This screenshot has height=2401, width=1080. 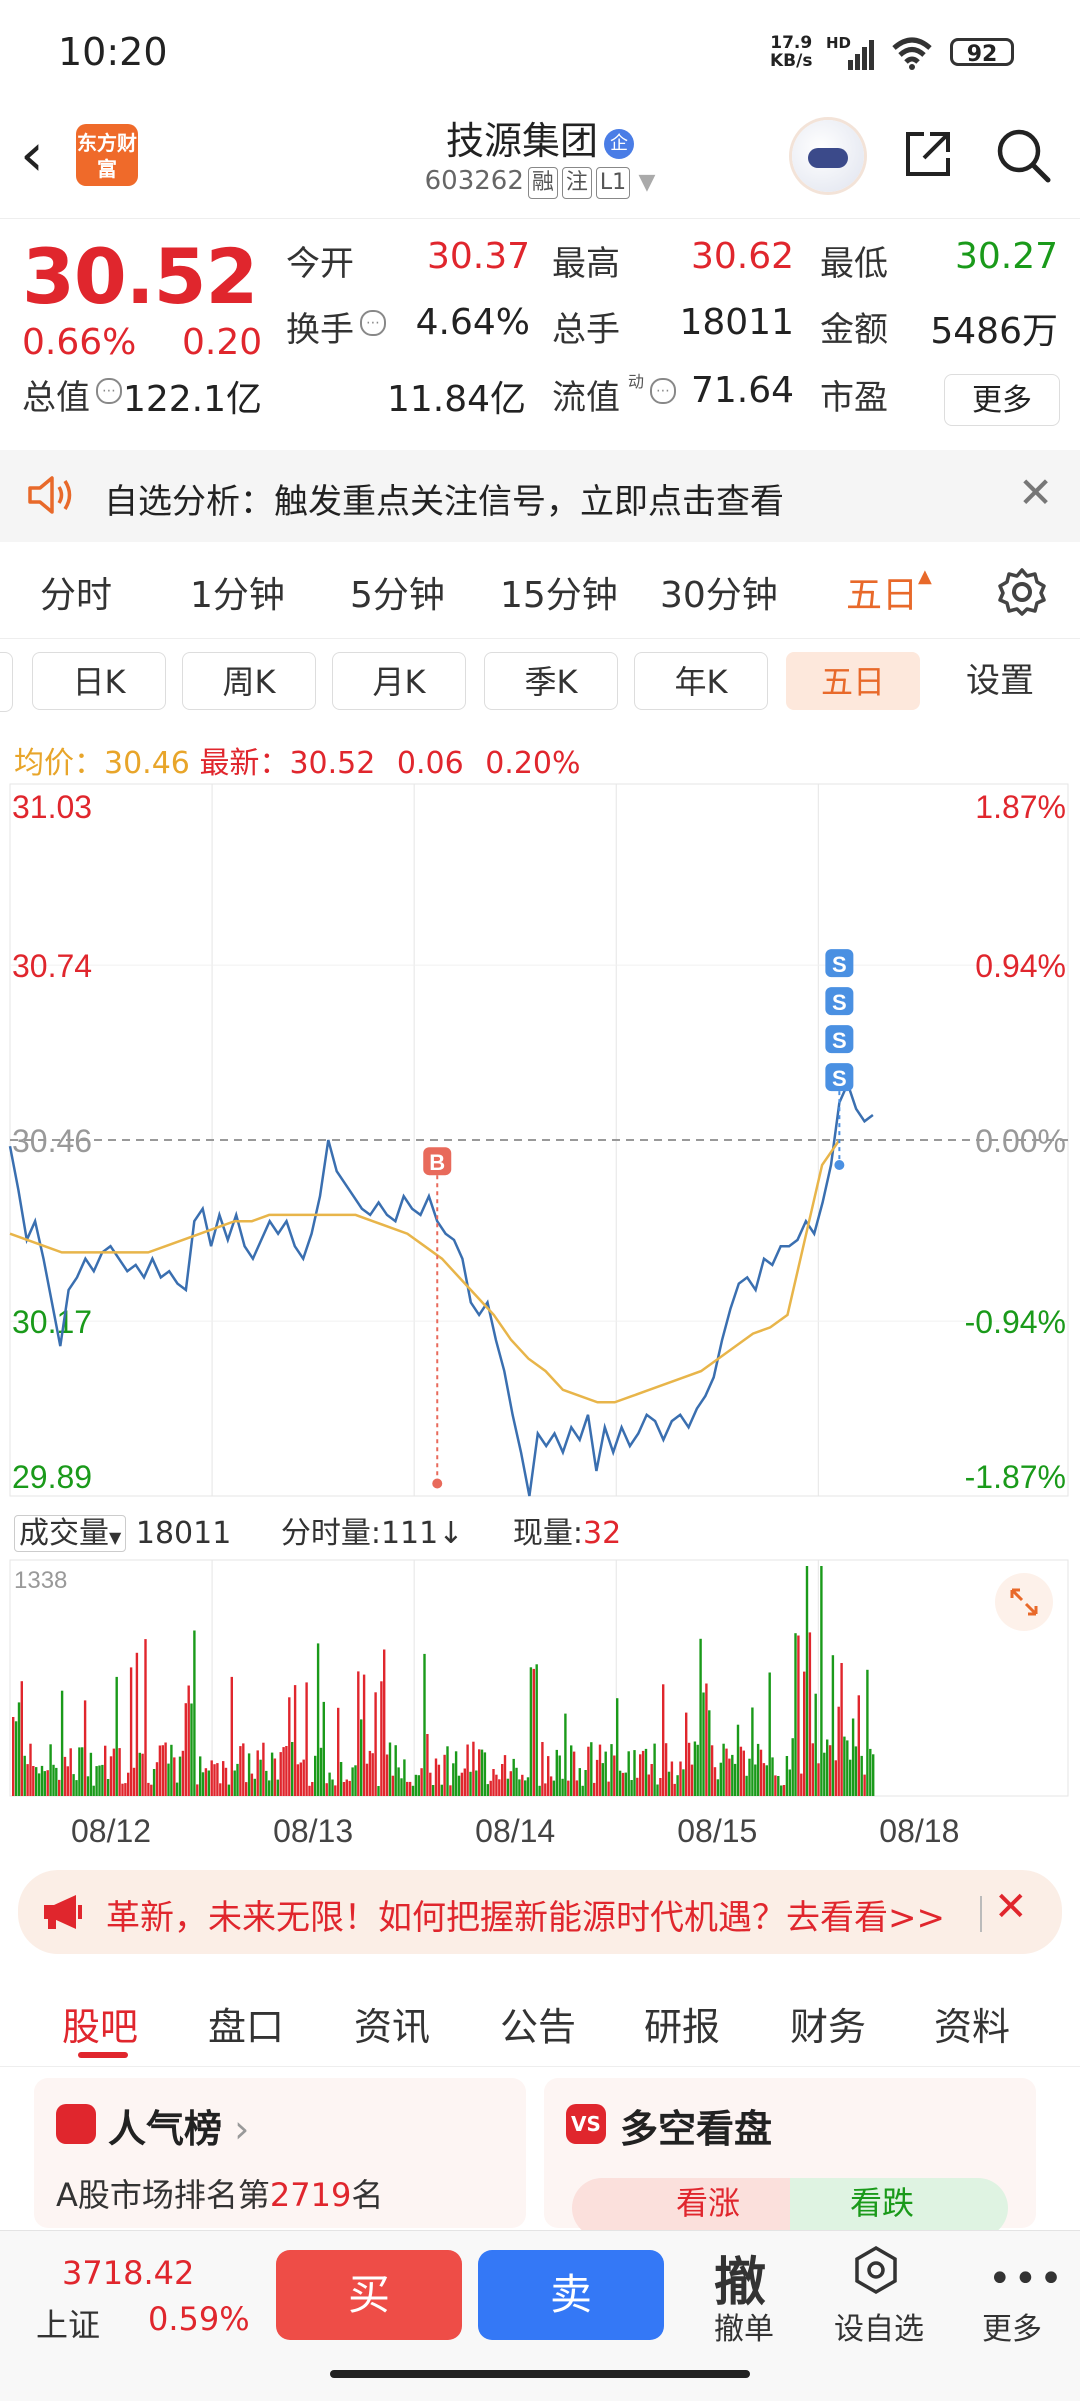 I want to click on more-label: 更多, so click(x=1012, y=2326).